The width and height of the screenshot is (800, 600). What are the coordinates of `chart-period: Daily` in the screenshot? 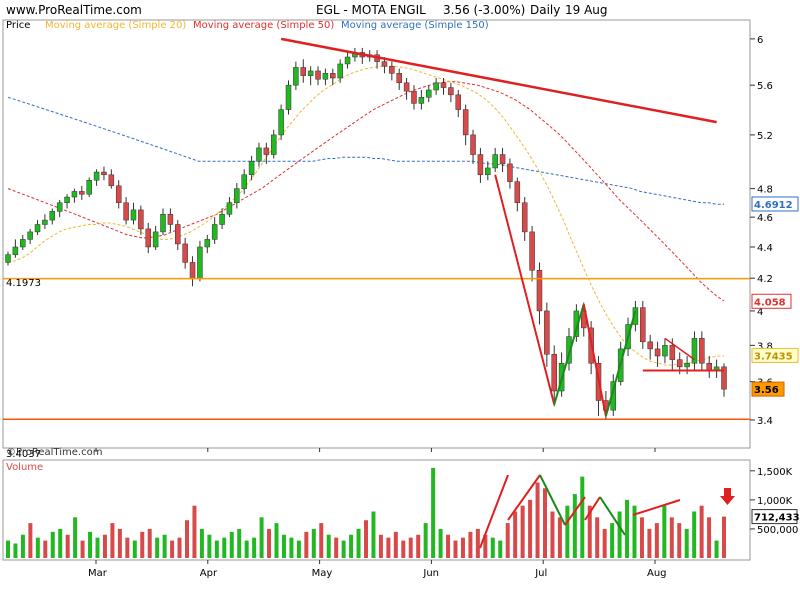 It's located at (545, 10).